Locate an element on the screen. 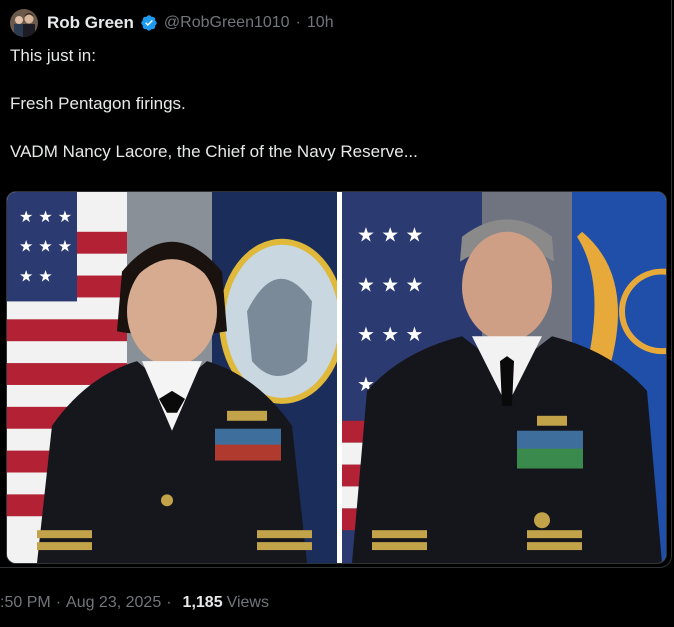 This screenshot has width=674, height=627. tweet-footer: :50 PM · Aug 23, 2025 · 1,185 Views is located at coordinates (134, 603).